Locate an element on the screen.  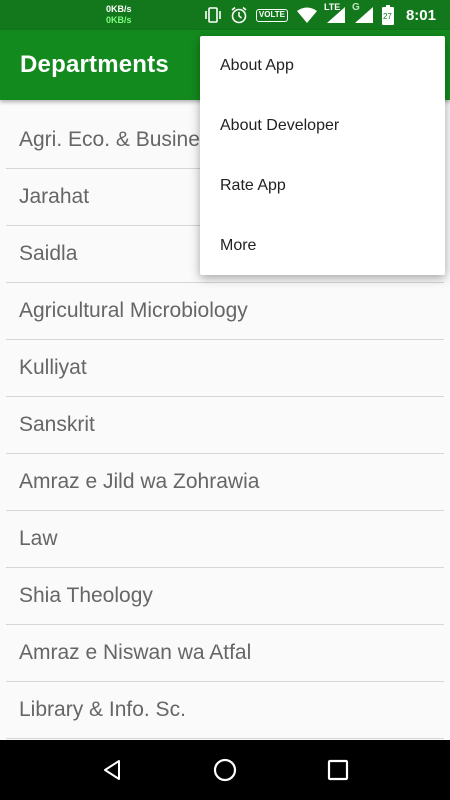
recents-icon is located at coordinates (338, 770).